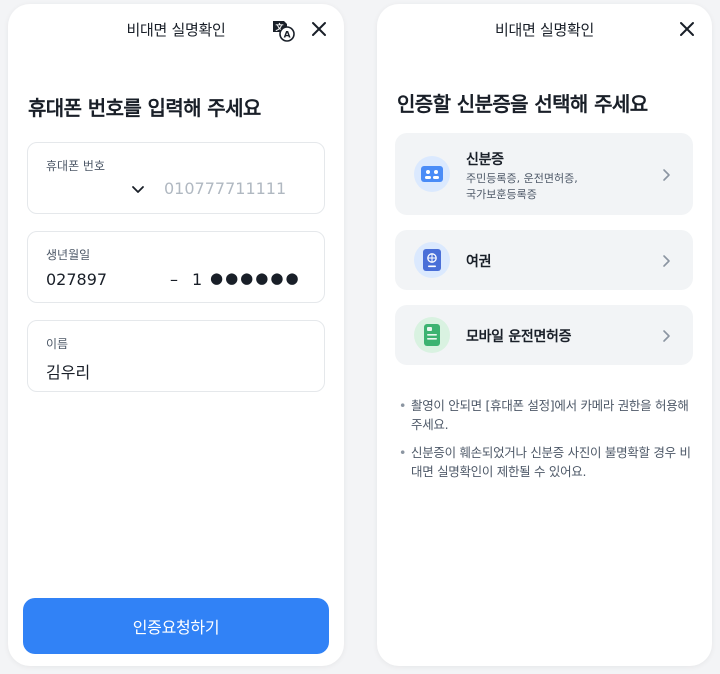 This screenshot has width=720, height=674. I want to click on card-title: 신분증, so click(485, 160).